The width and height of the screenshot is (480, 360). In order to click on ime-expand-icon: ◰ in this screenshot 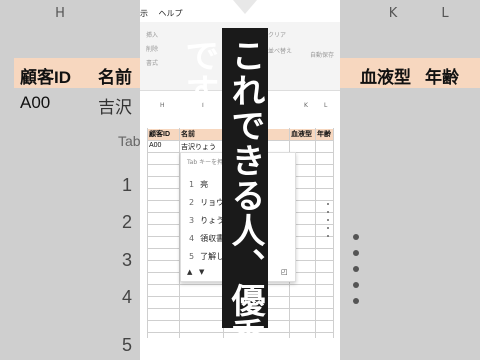, I will do `click(284, 272)`.